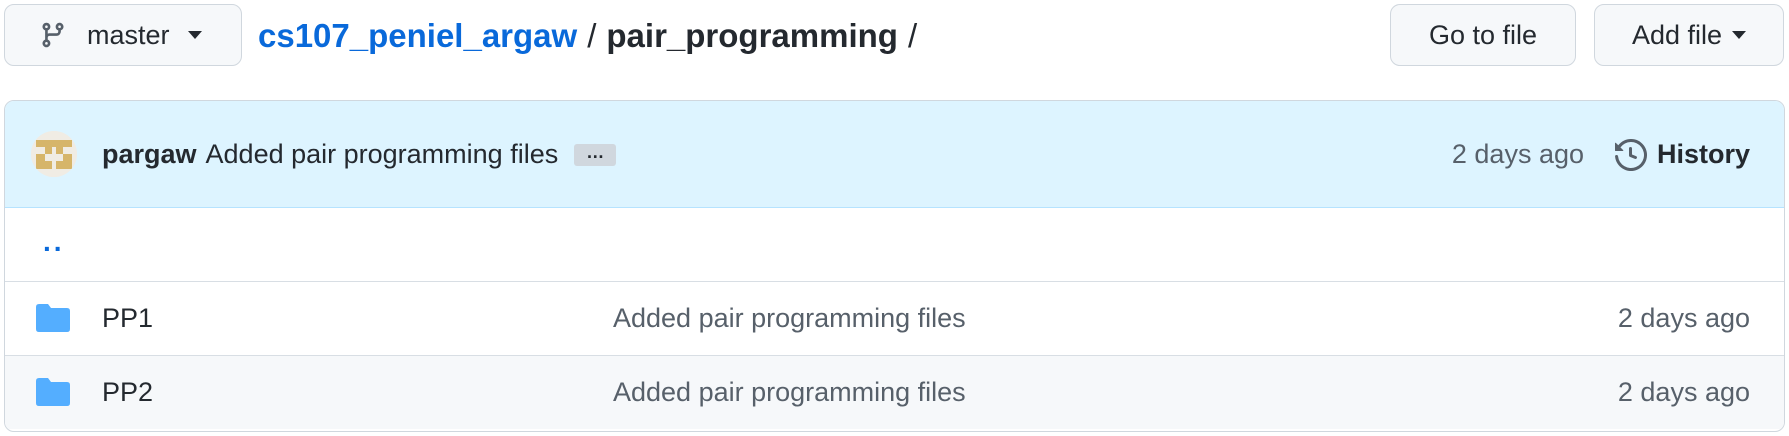 The height and width of the screenshot is (436, 1789). What do you see at coordinates (128, 34) in the screenshot?
I see `branch-name: master` at bounding box center [128, 34].